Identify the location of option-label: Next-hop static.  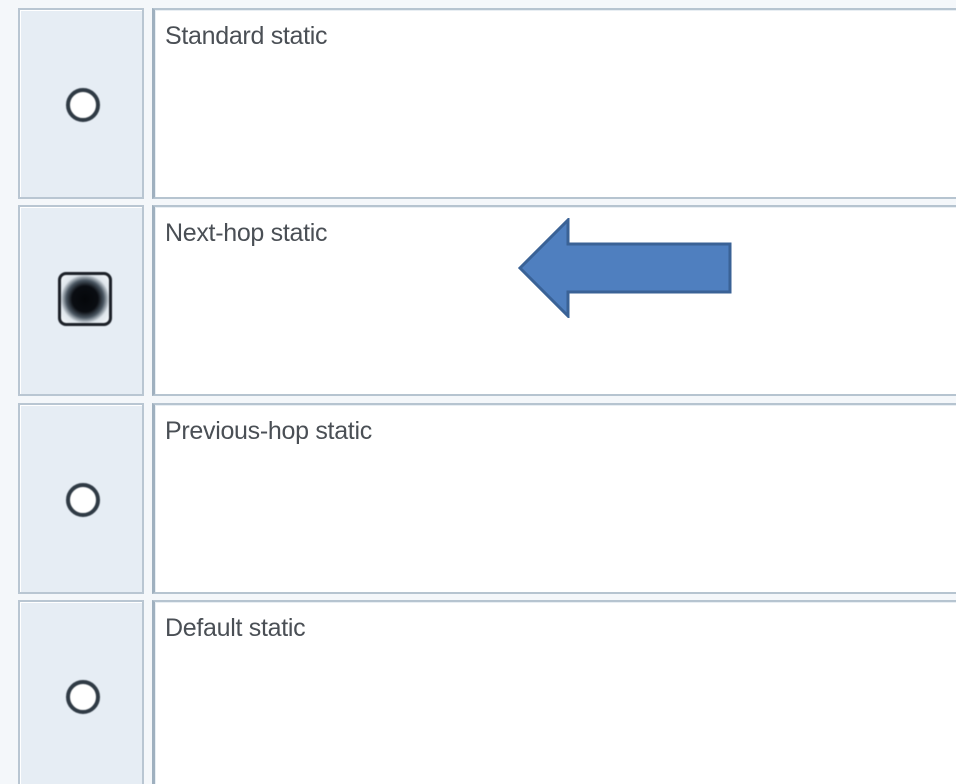
(246, 233).